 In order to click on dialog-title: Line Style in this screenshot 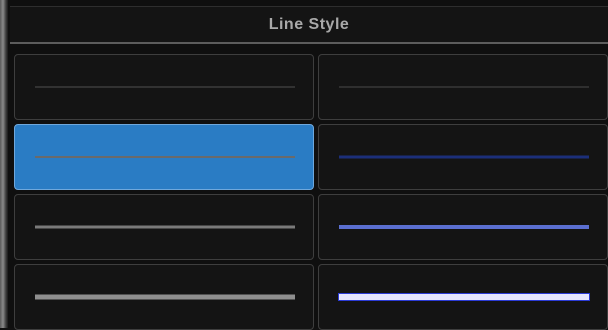, I will do `click(309, 24)`.